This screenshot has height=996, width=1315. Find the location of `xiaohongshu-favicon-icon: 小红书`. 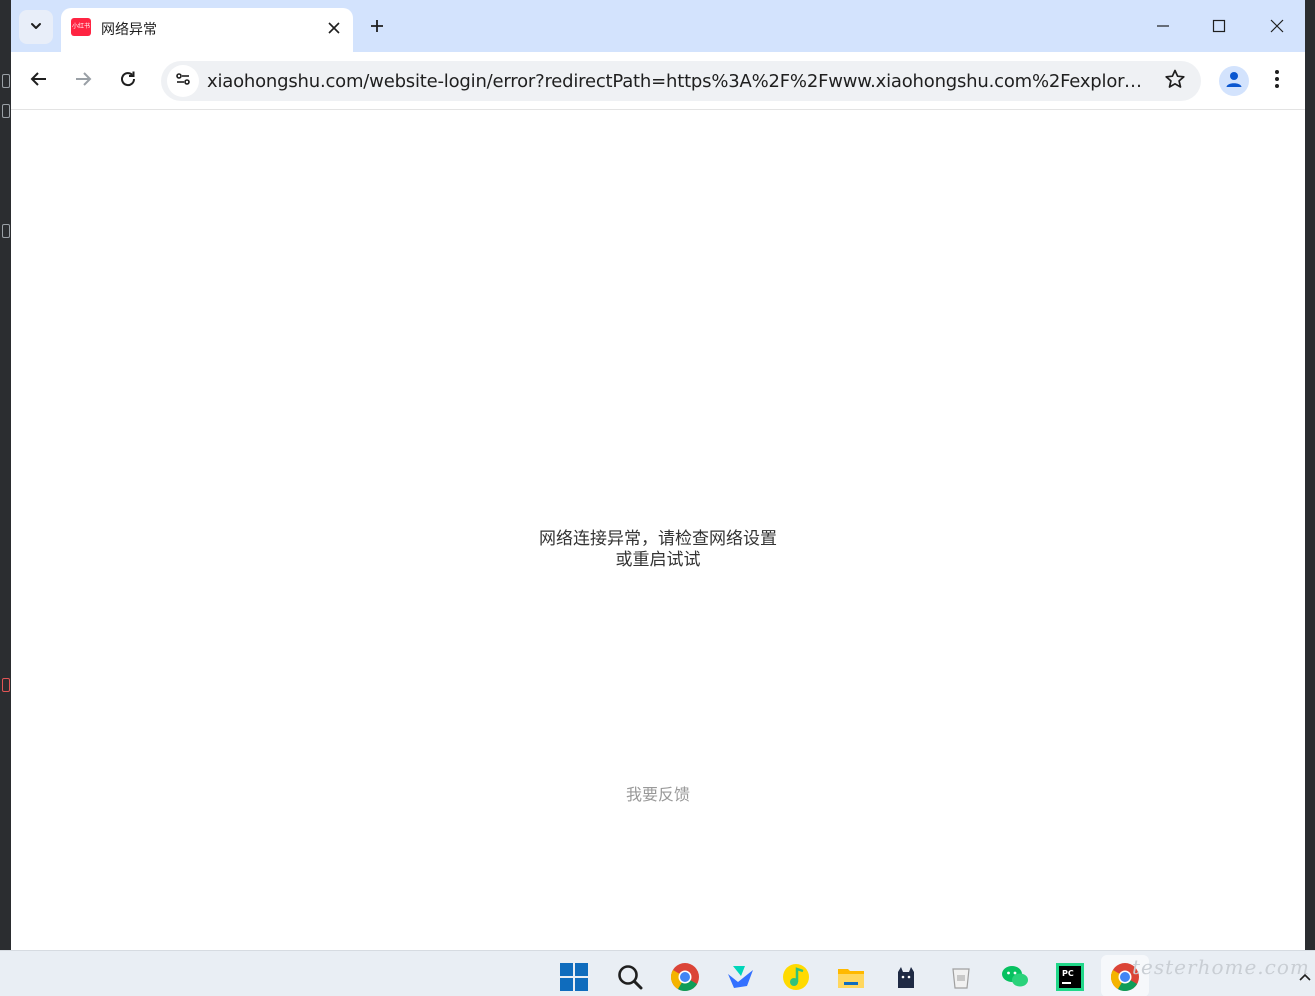

xiaohongshu-favicon-icon: 小红书 is located at coordinates (81, 27).